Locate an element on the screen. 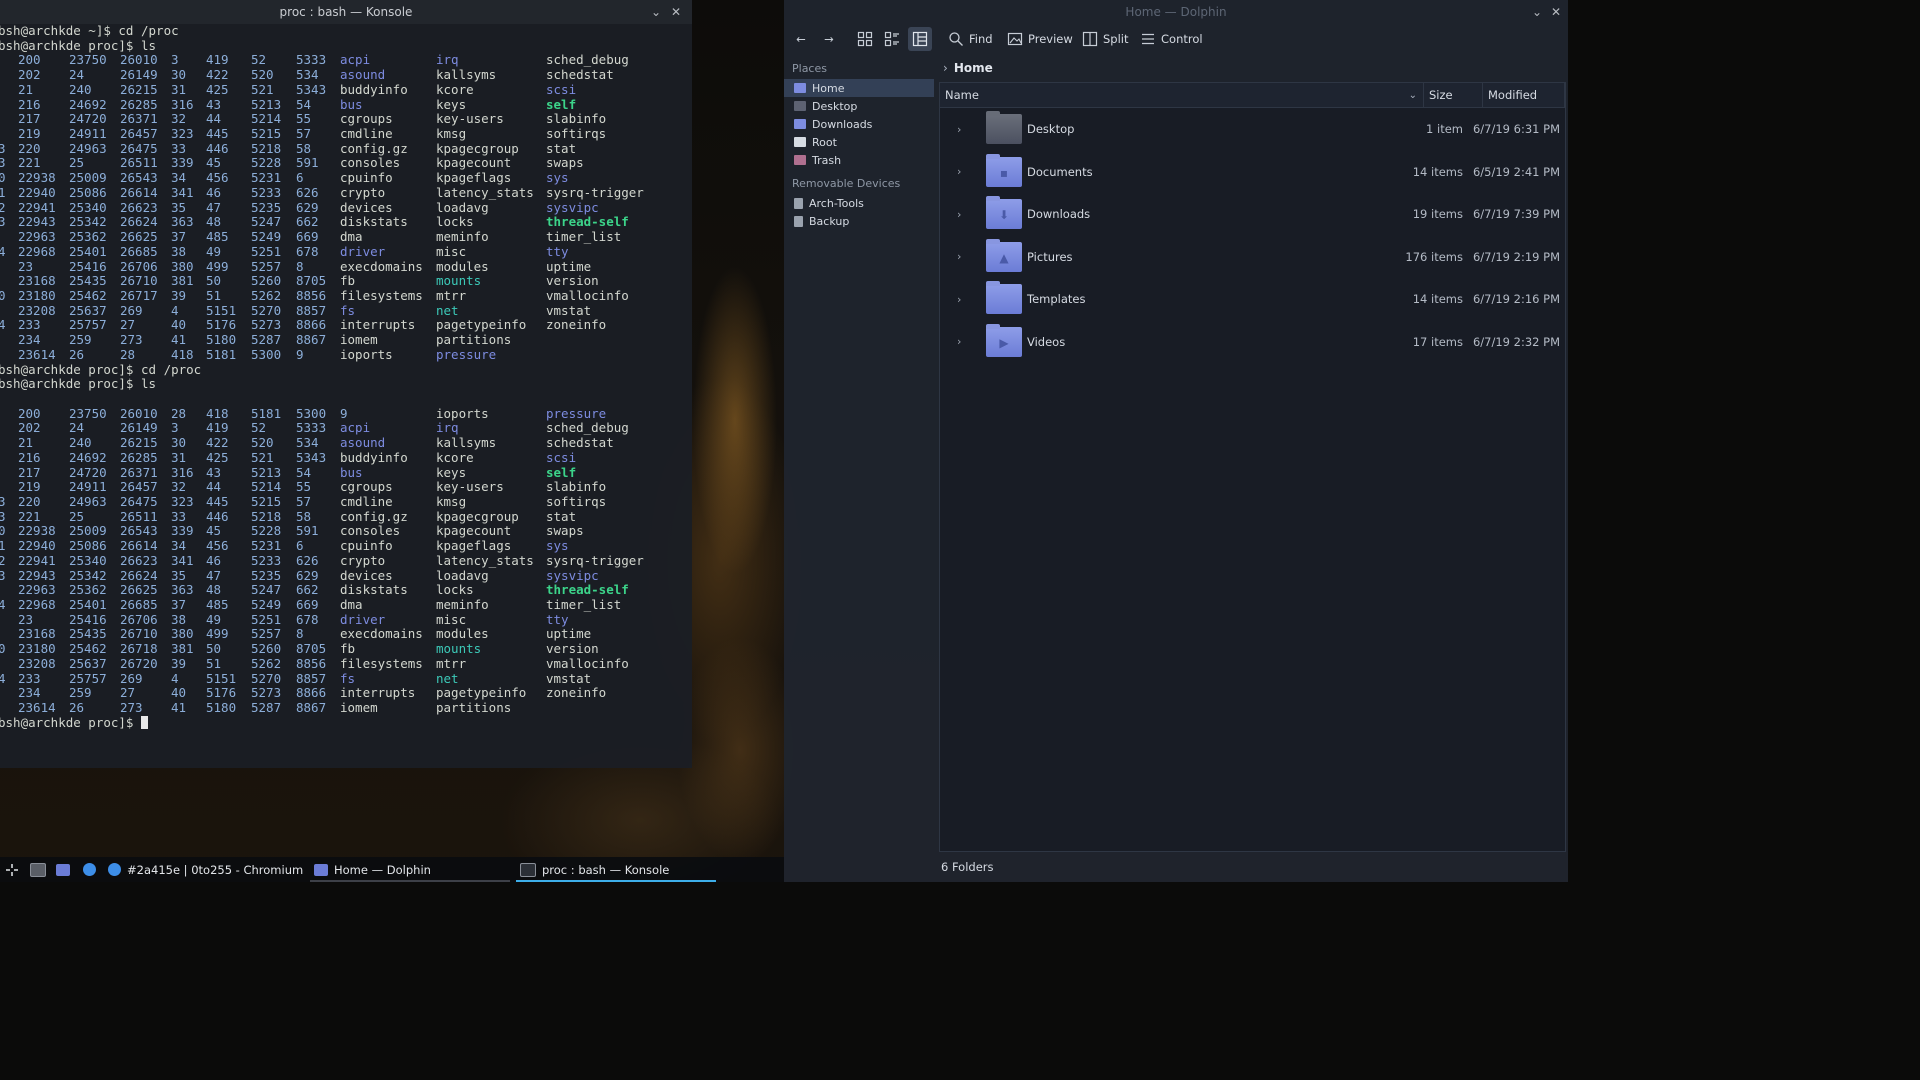  terminal-cell: 26475 is located at coordinates (139, 501).